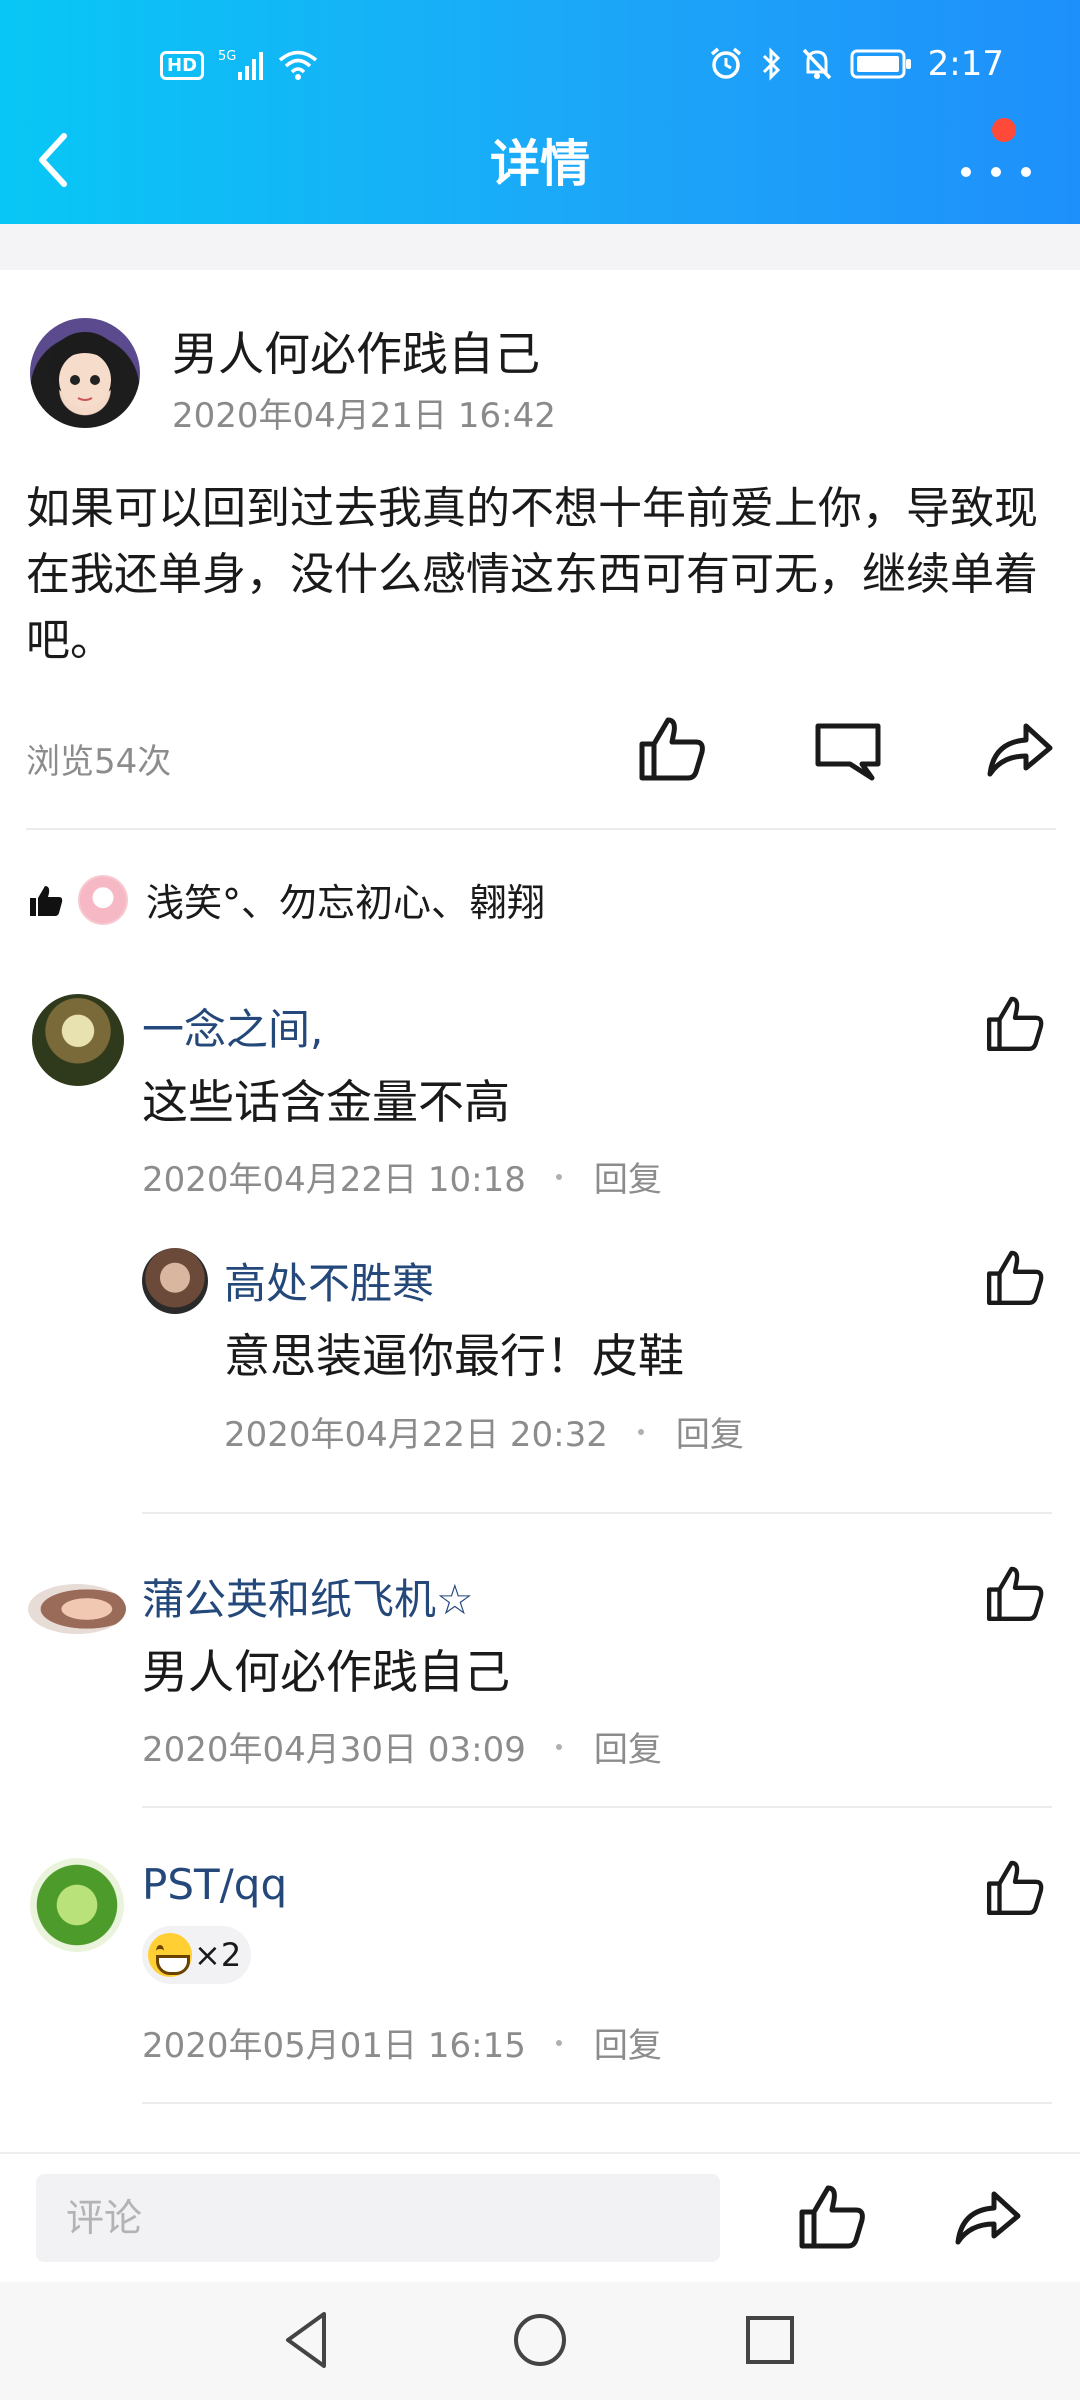 This screenshot has width=1080, height=2400. I want to click on comment-time: 2020年04月22日 10:18, so click(334, 1180).